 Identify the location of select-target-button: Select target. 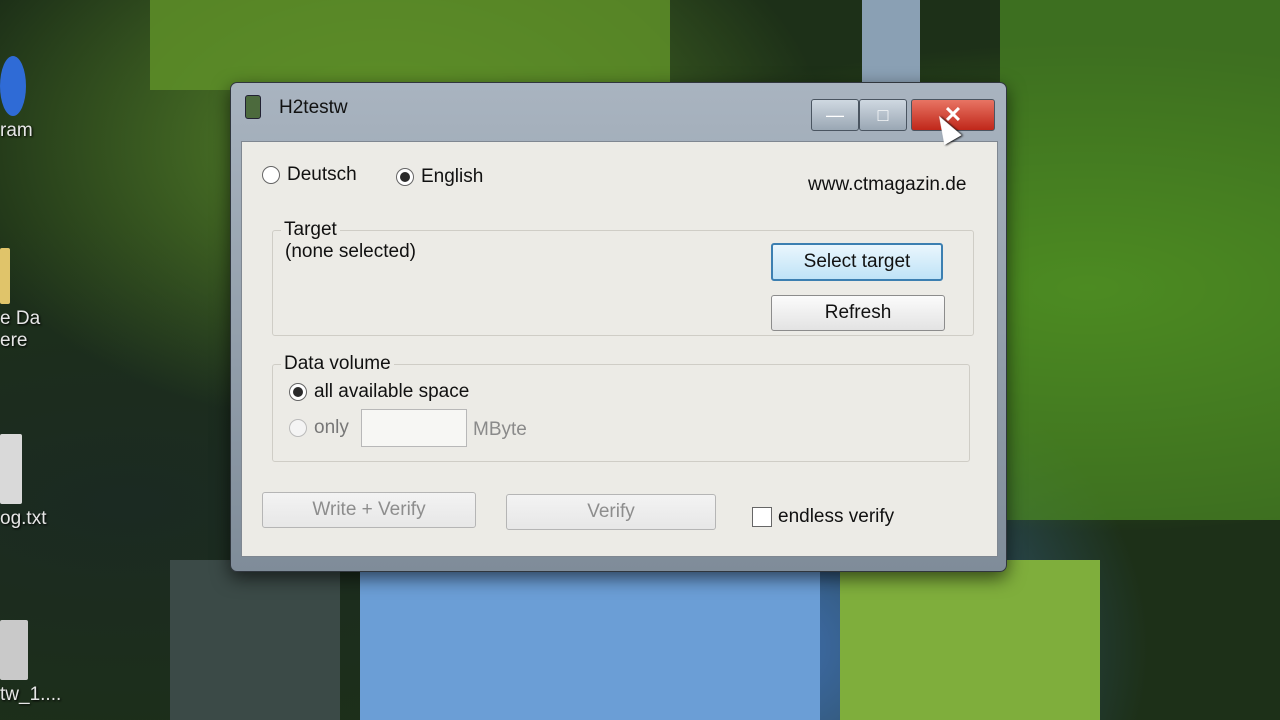
(857, 262).